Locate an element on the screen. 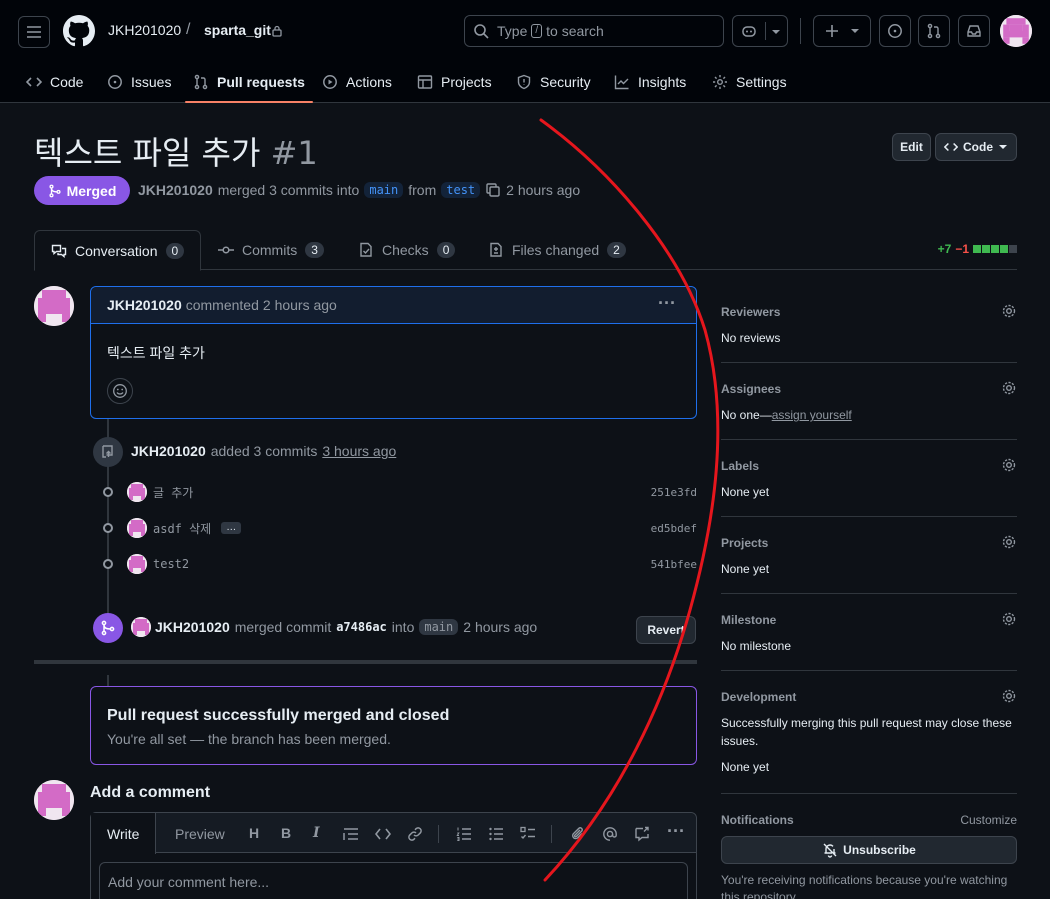 The height and width of the screenshot is (899, 1050). comment-action: commented is located at coordinates (222, 305).